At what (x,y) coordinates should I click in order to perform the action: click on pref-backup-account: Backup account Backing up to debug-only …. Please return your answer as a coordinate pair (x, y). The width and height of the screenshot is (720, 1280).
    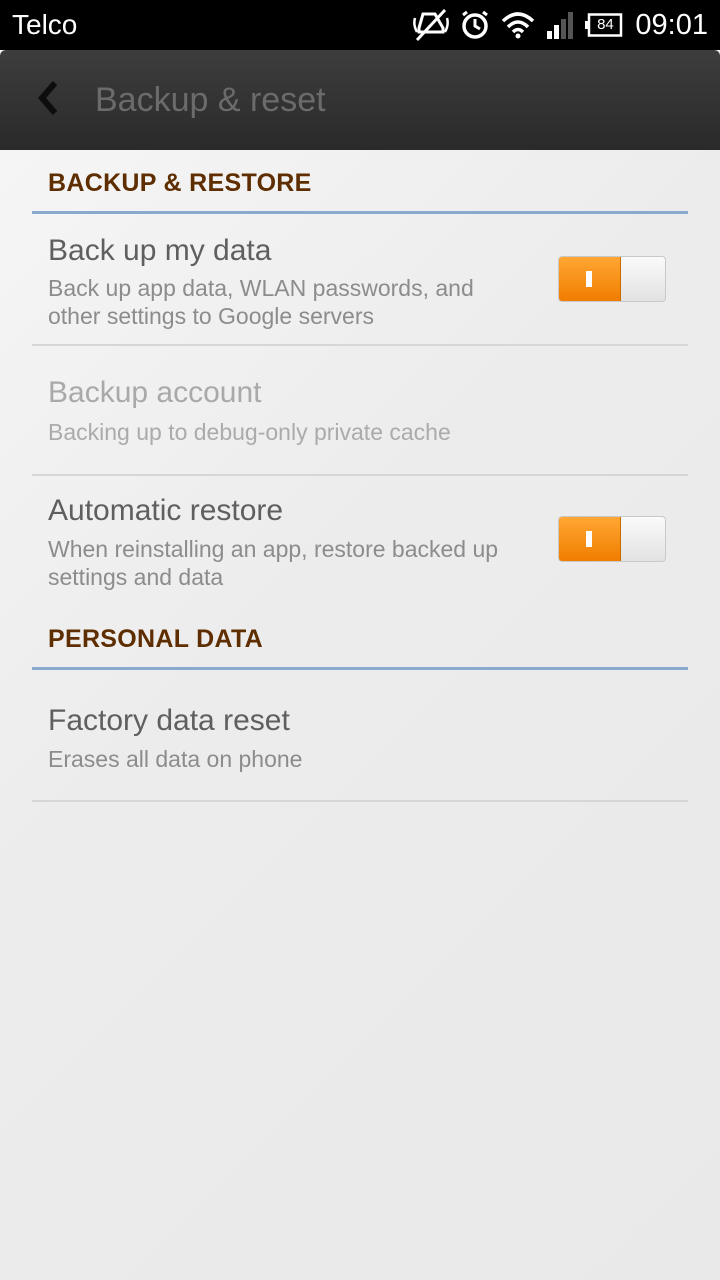
    Looking at the image, I should click on (360, 411).